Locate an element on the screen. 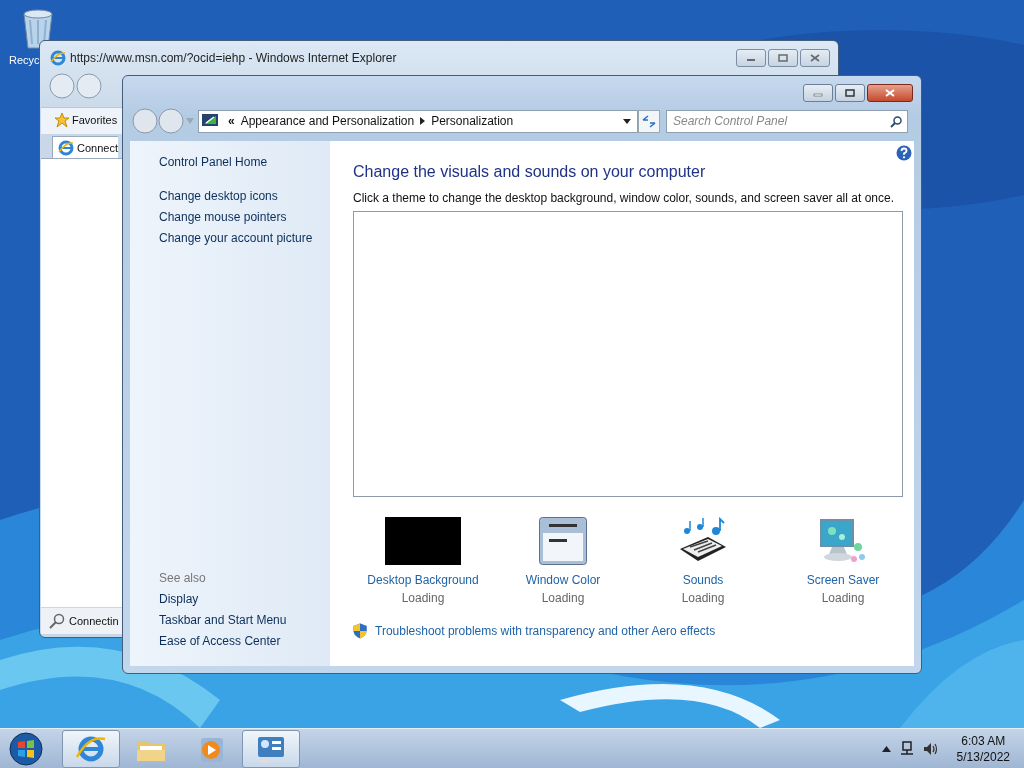  window-title: https://www.msn.com/?ocid=iehp - Windows Internet Explorer is located at coordinates (233, 58).